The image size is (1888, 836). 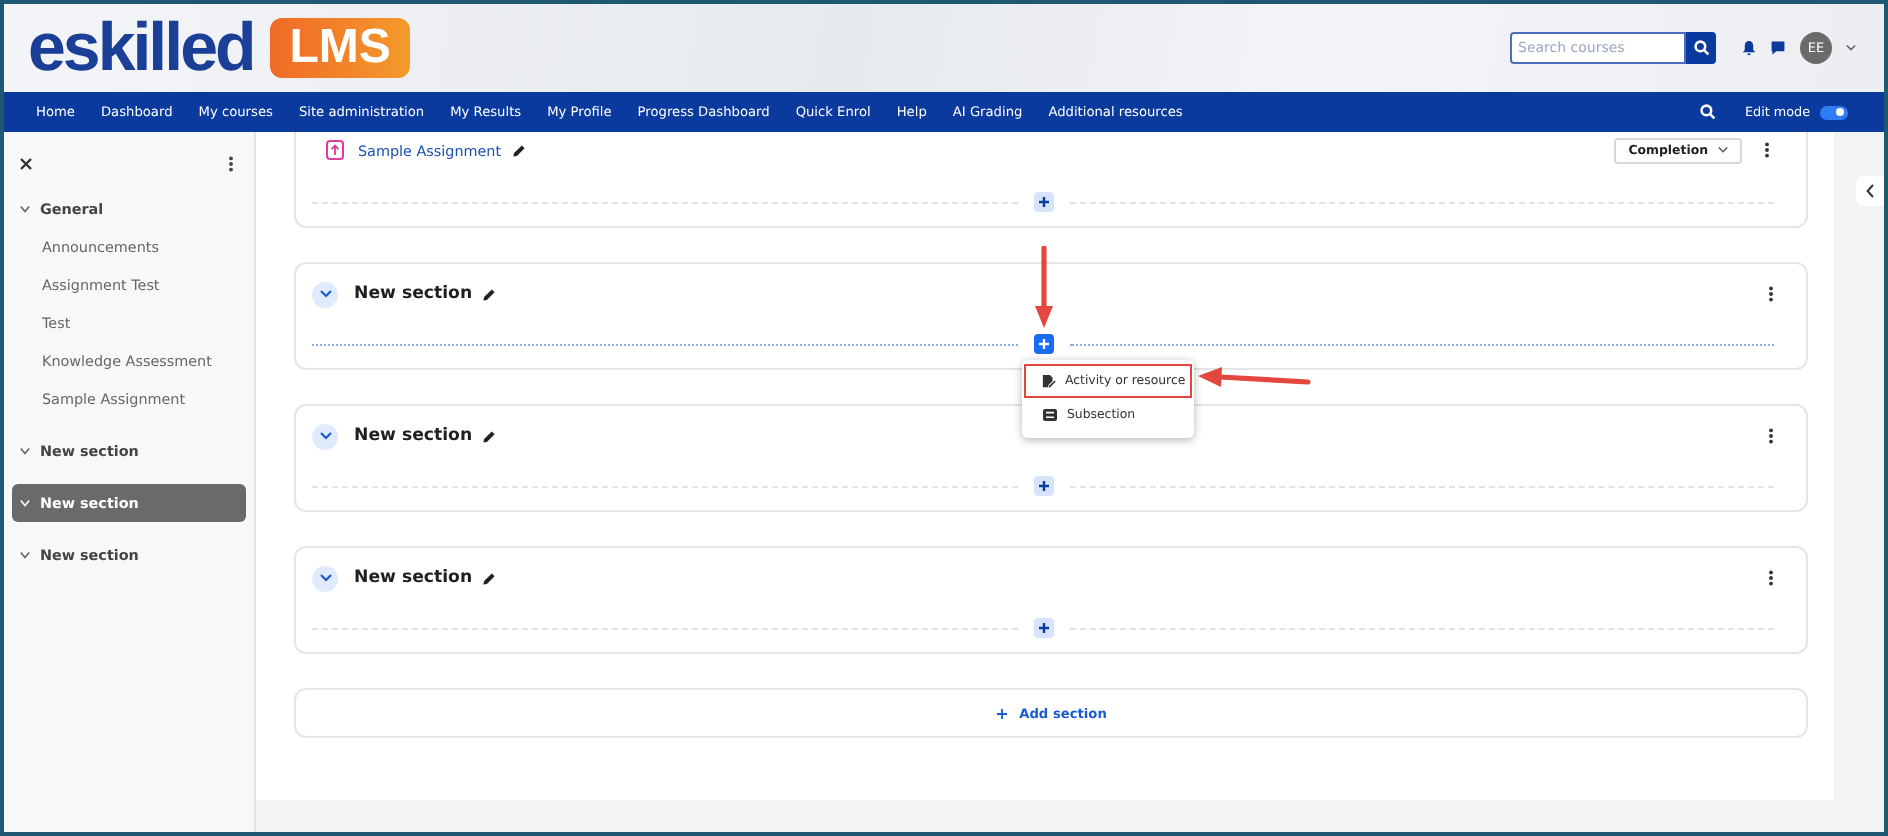 I want to click on drawer-toggle-button, so click(x=1870, y=191).